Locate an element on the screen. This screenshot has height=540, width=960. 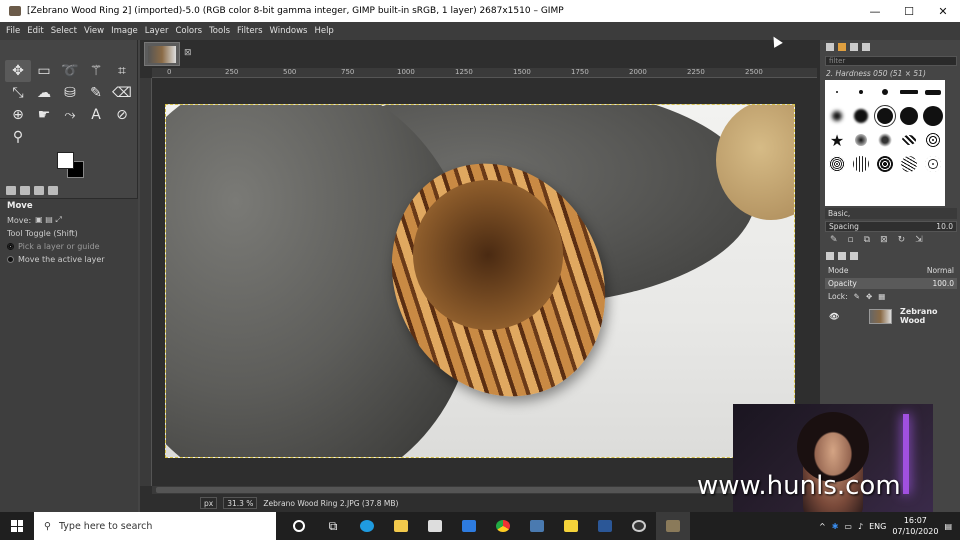
close-tab-icon: ⊠ is located at coordinates (188, 53).